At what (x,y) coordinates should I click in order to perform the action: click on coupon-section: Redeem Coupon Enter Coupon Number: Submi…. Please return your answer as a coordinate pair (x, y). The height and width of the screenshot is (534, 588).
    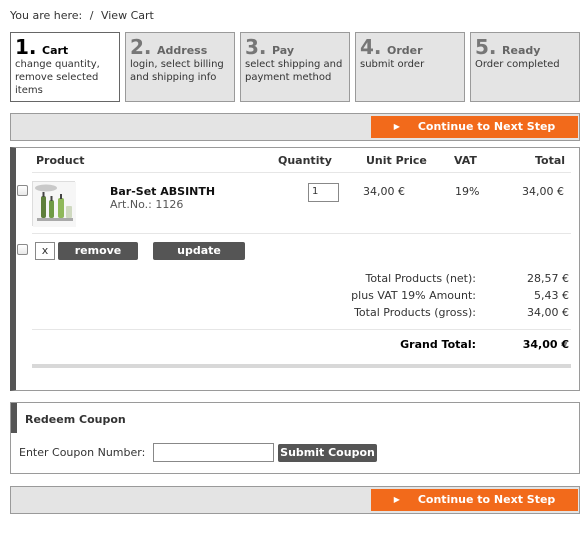
    Looking at the image, I should click on (295, 438).